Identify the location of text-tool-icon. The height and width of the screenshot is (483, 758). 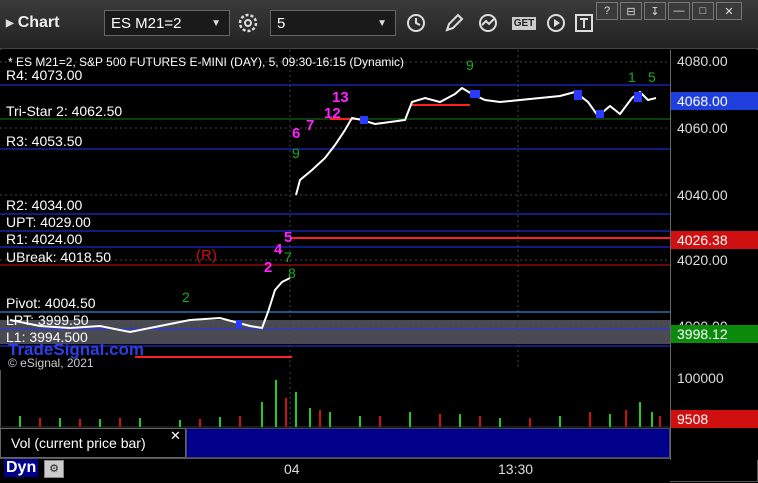
(584, 23).